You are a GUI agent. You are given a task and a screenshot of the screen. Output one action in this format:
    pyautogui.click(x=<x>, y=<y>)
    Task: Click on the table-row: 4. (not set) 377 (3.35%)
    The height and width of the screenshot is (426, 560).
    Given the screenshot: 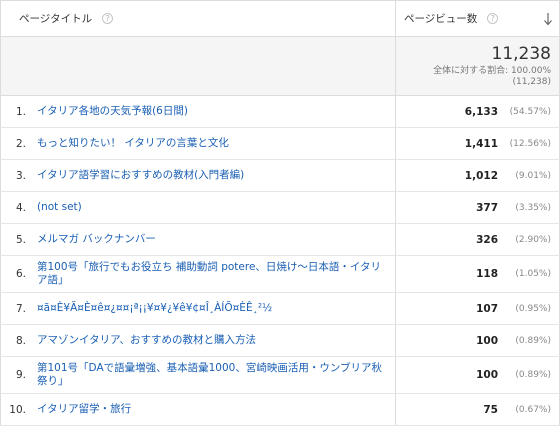 What is the action you would take?
    pyautogui.click(x=280, y=208)
    